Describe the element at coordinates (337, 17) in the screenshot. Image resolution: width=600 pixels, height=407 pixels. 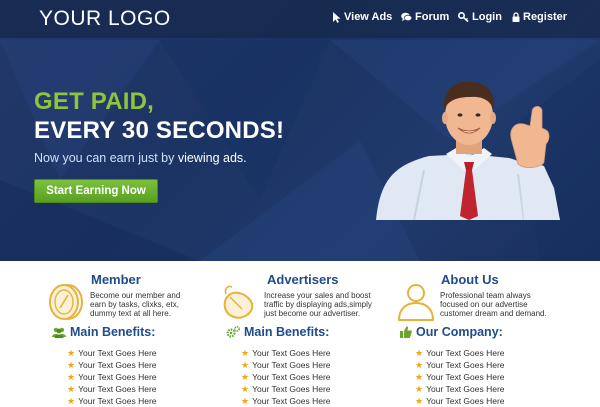
I see `cursor-icon` at that location.